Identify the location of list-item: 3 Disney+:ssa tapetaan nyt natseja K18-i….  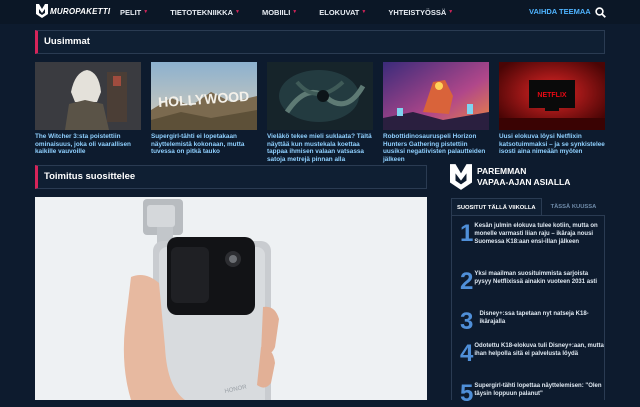
(532, 322).